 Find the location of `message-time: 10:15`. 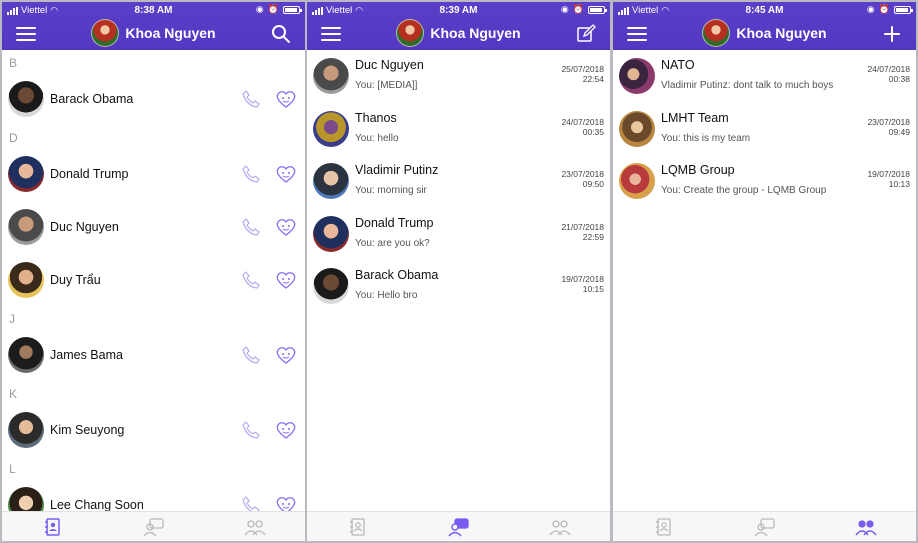

message-time: 10:15 is located at coordinates (593, 289).